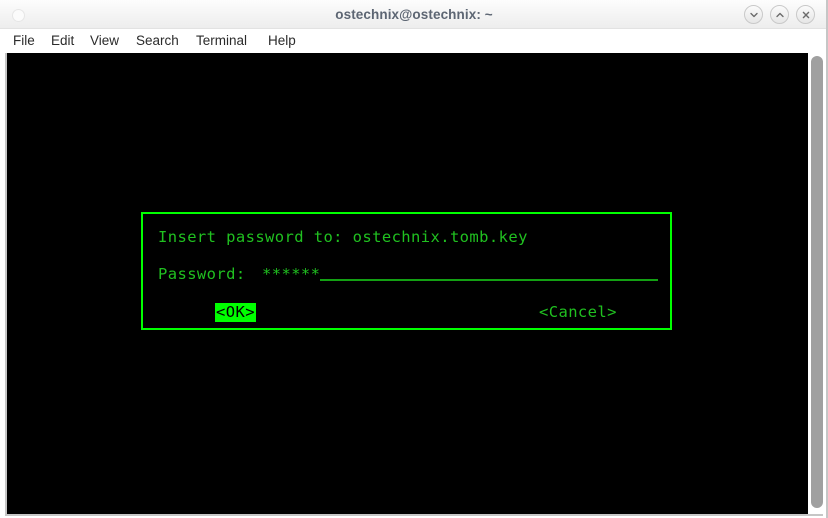  Describe the element at coordinates (282, 41) in the screenshot. I see `menu-item-help: Help` at that location.